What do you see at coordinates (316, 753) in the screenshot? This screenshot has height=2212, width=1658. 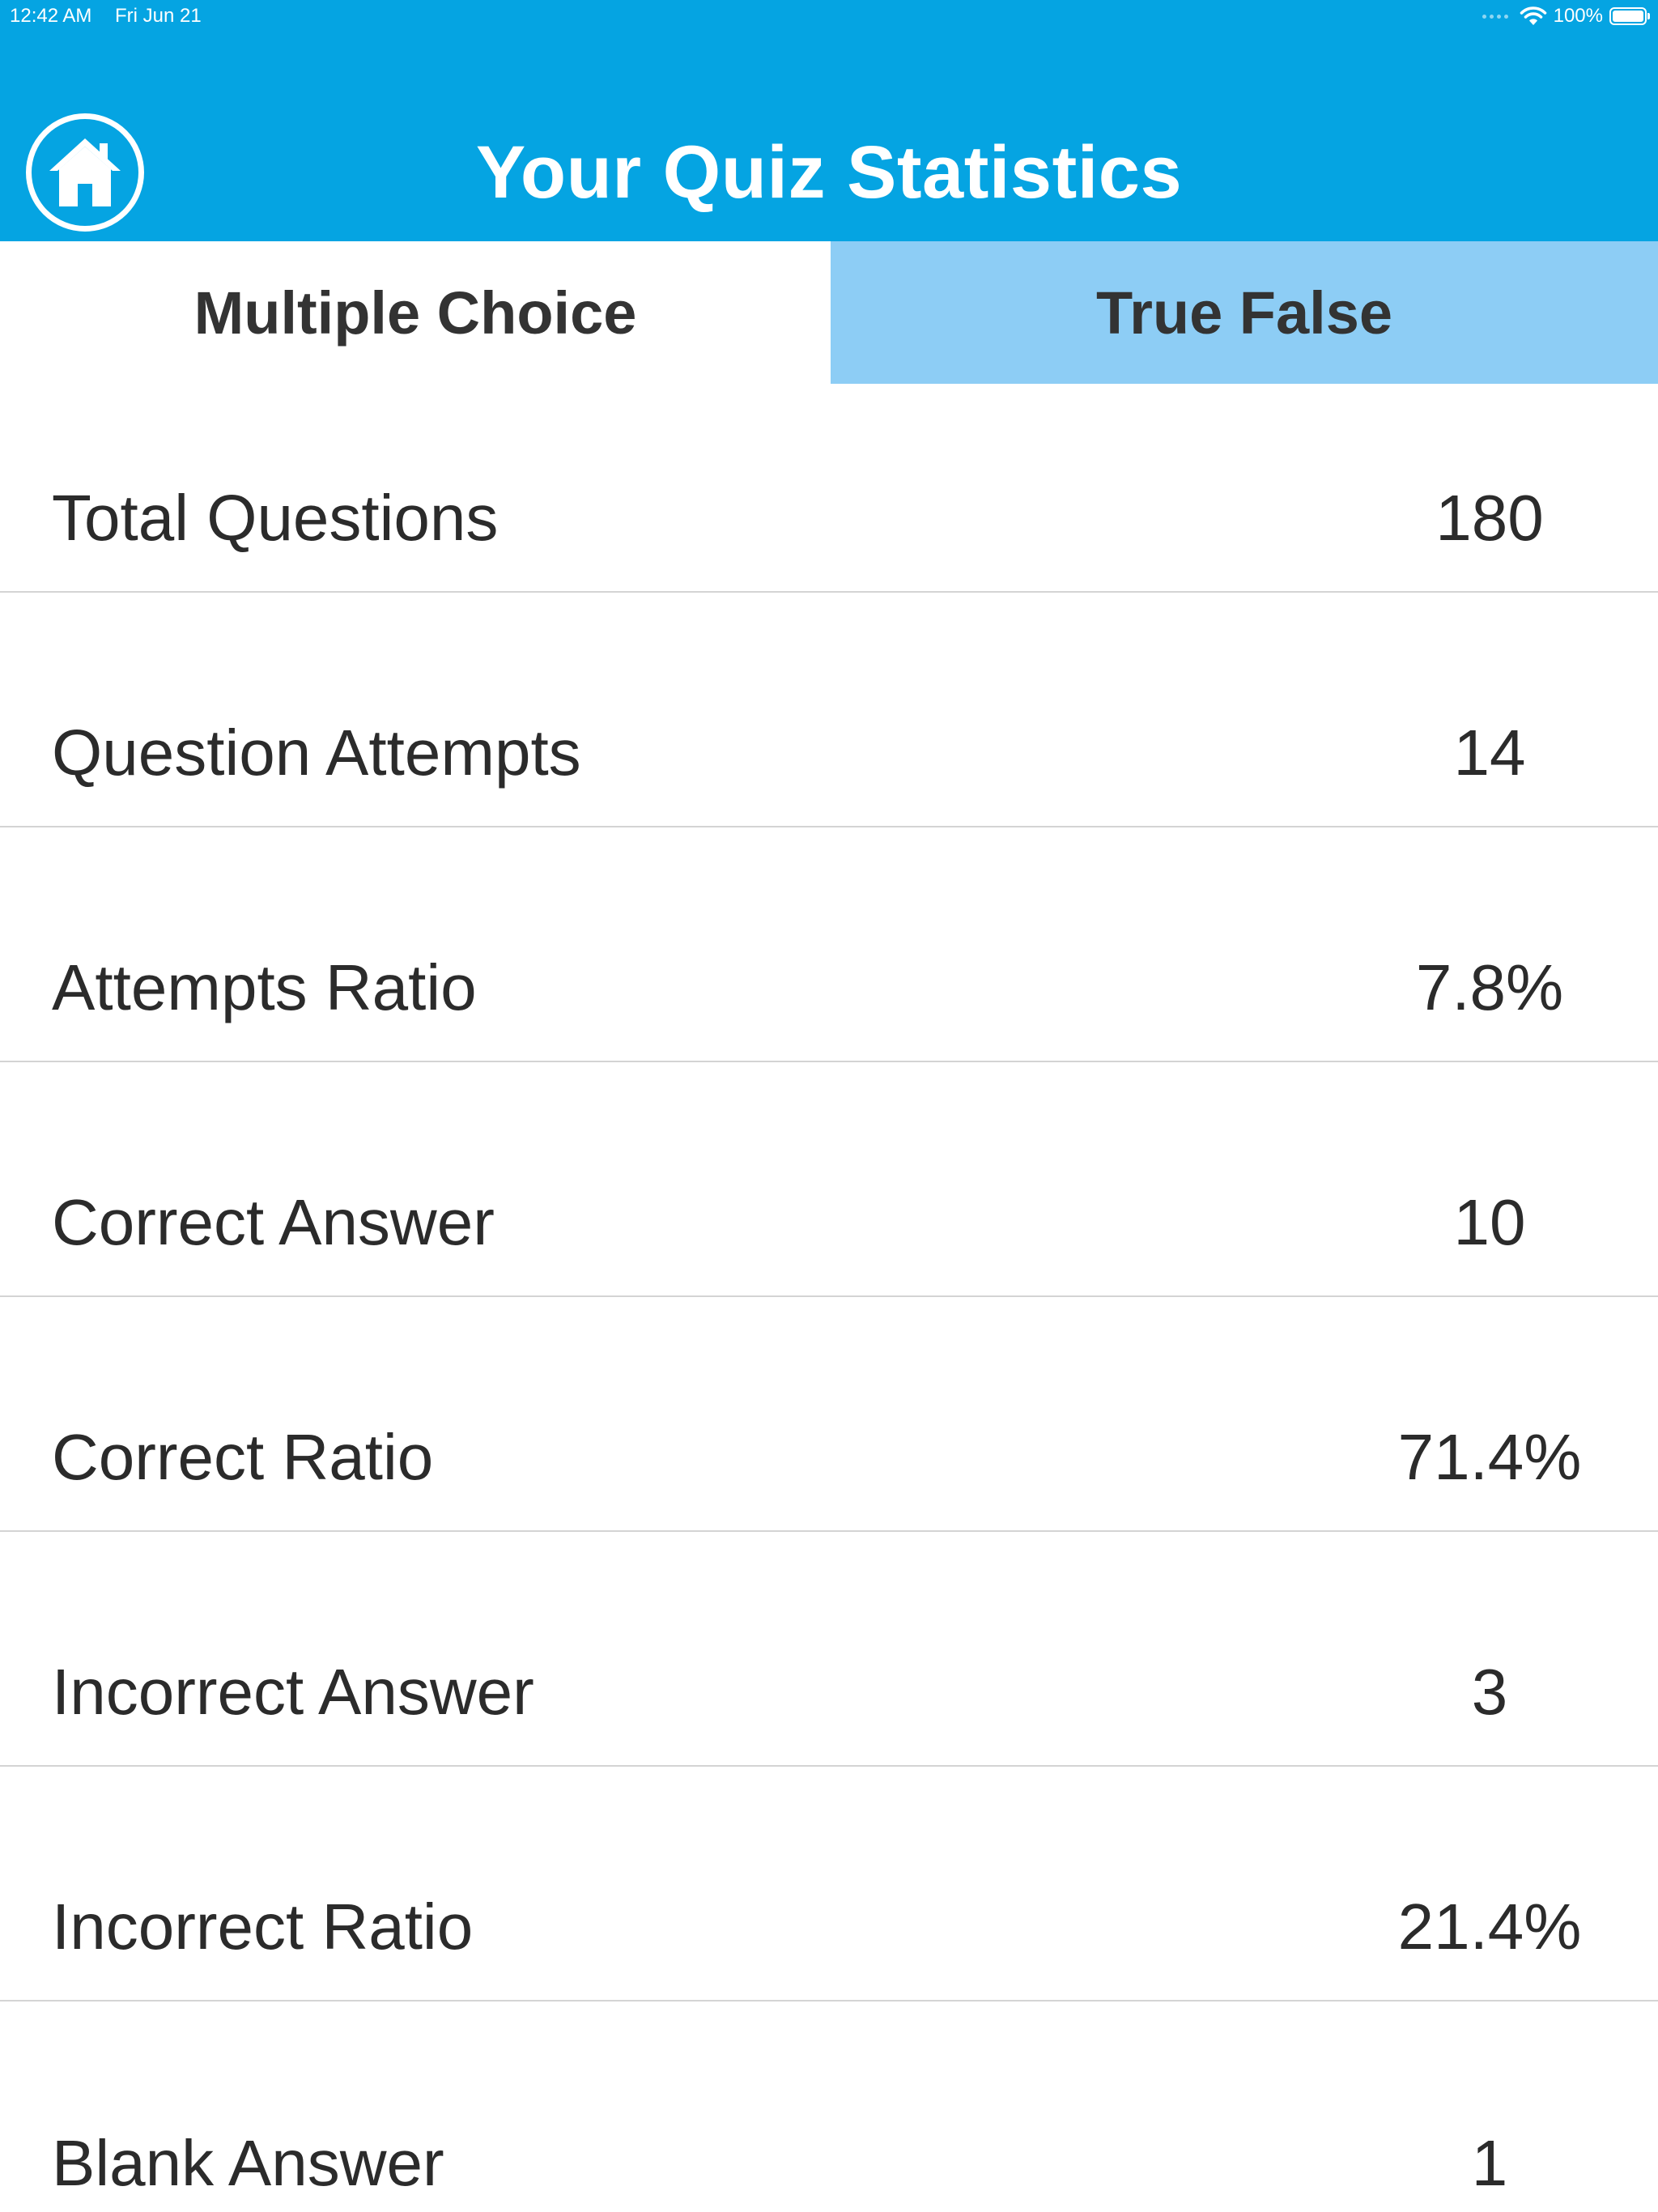 I see `stat-label: Question Attempts` at bounding box center [316, 753].